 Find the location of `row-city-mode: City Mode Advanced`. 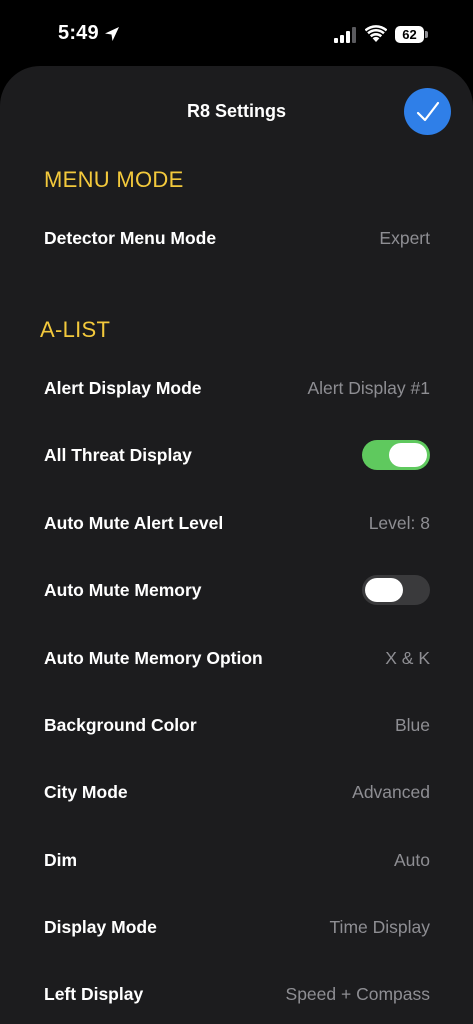

row-city-mode: City Mode Advanced is located at coordinates (237, 792).